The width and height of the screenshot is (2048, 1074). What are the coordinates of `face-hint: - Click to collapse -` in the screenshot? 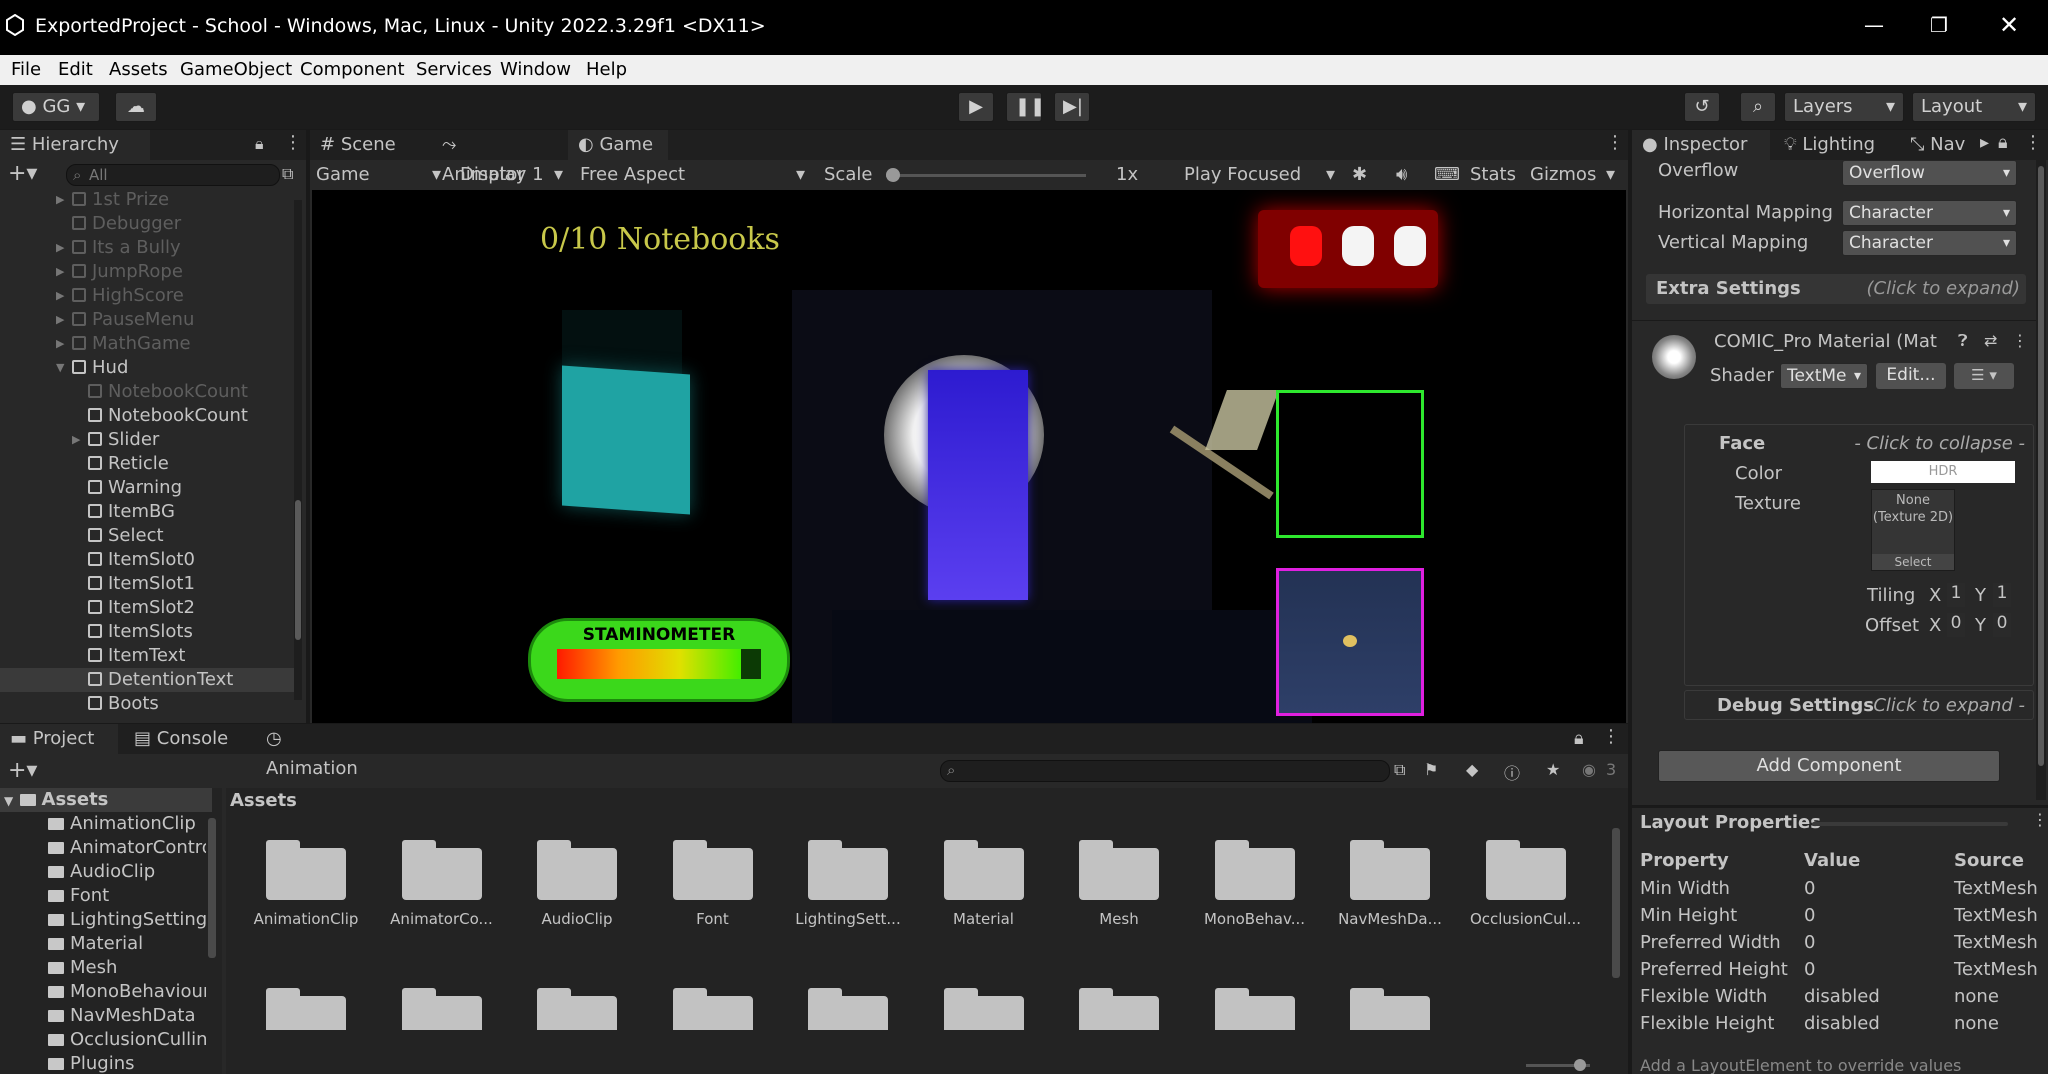 It's located at (1939, 443).